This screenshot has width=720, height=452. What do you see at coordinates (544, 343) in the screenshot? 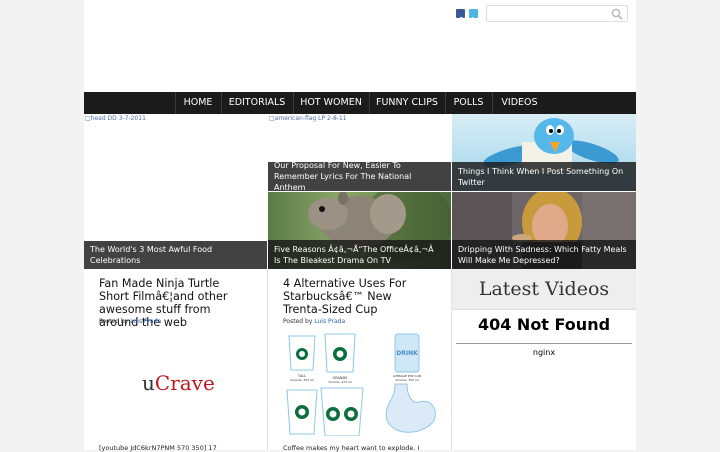
I see `error-divider` at bounding box center [544, 343].